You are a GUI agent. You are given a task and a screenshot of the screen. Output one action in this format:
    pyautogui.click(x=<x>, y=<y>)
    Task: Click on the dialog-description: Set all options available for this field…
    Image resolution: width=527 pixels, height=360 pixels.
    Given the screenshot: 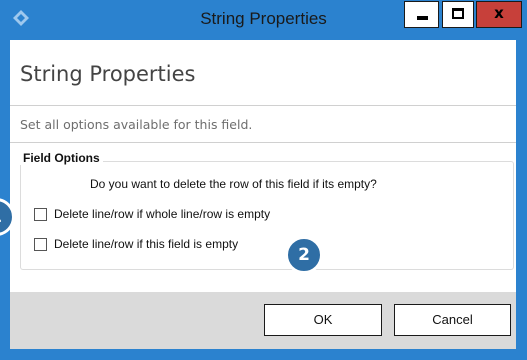 What is the action you would take?
    pyautogui.click(x=136, y=124)
    